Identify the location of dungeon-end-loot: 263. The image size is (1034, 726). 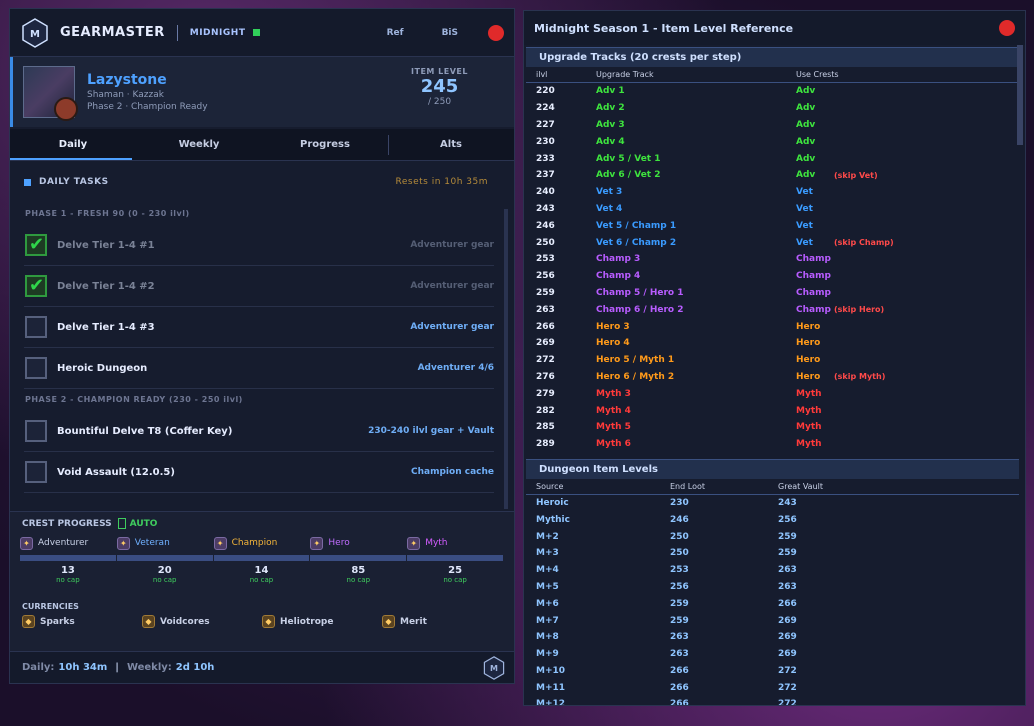
(679, 654).